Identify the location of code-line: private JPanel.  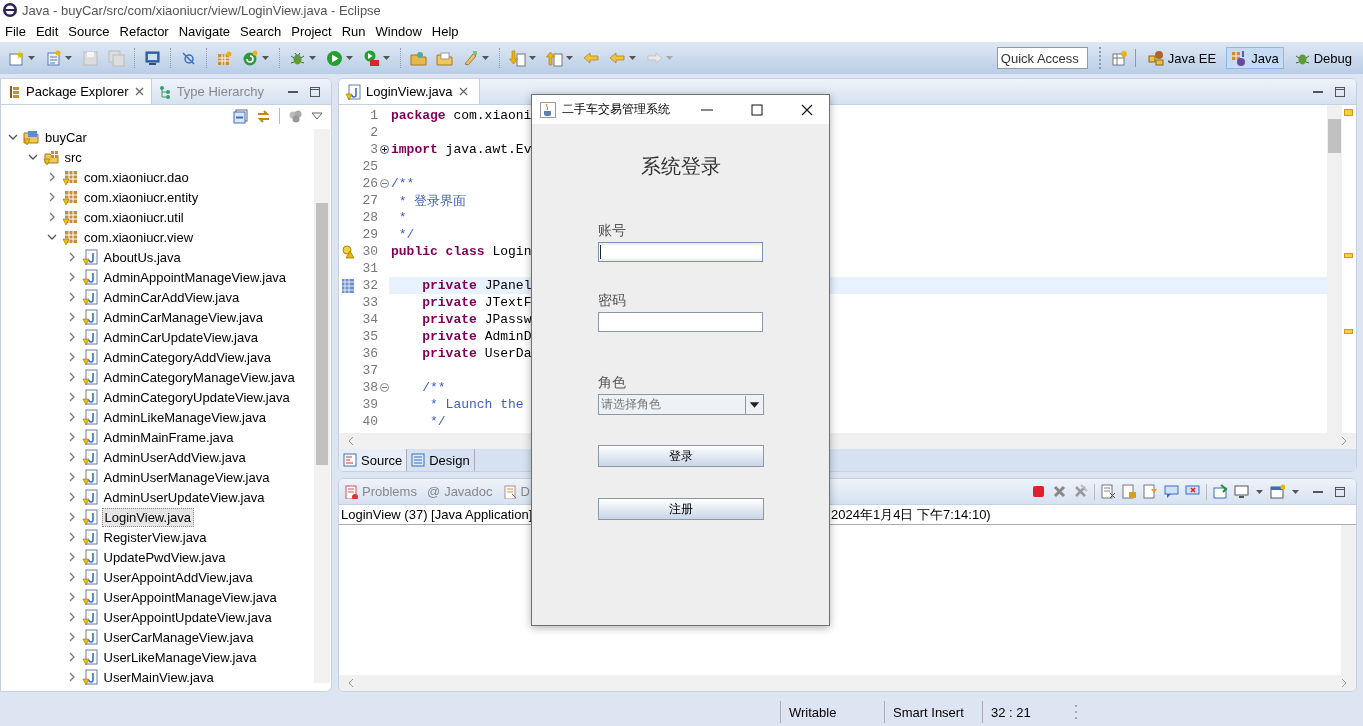
(476, 285).